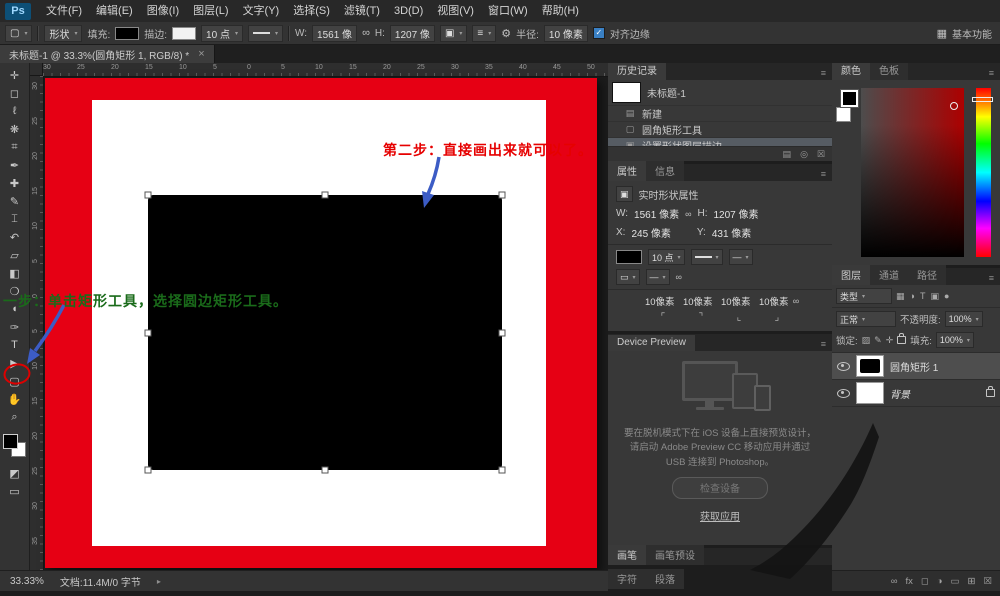 Image resolution: width=1000 pixels, height=596 pixels. I want to click on type-layer-filter-icon: T, so click(923, 296).